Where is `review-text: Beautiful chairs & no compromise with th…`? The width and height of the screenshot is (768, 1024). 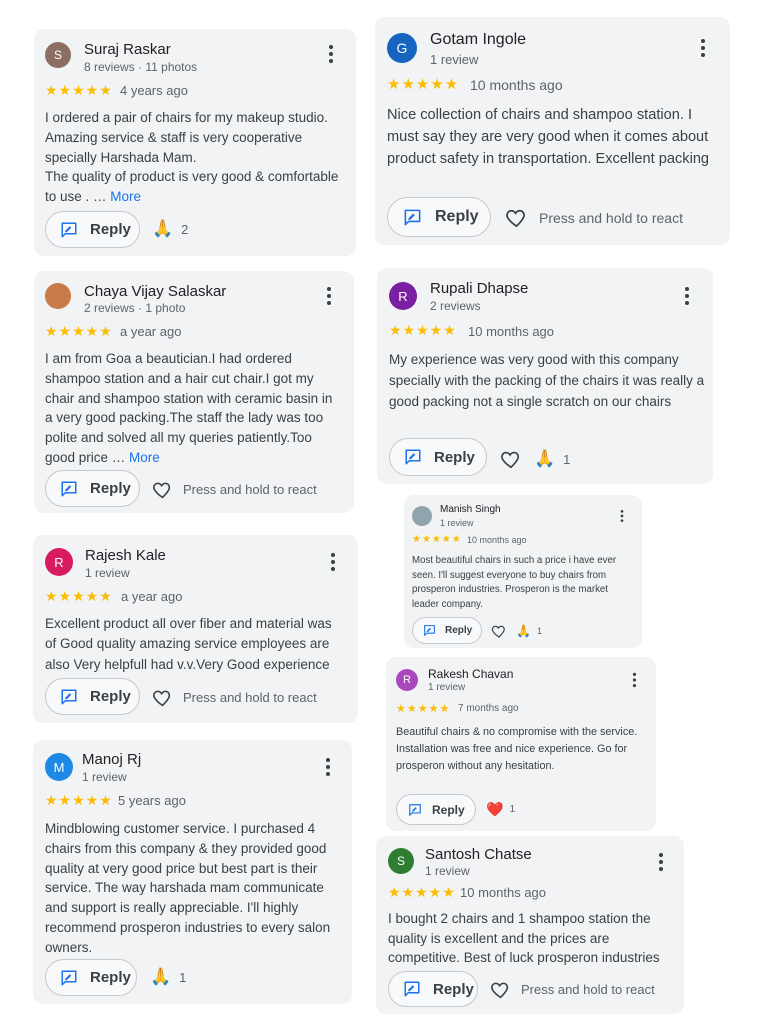 review-text: Beautiful chairs & no compromise with th… is located at coordinates (519, 749).